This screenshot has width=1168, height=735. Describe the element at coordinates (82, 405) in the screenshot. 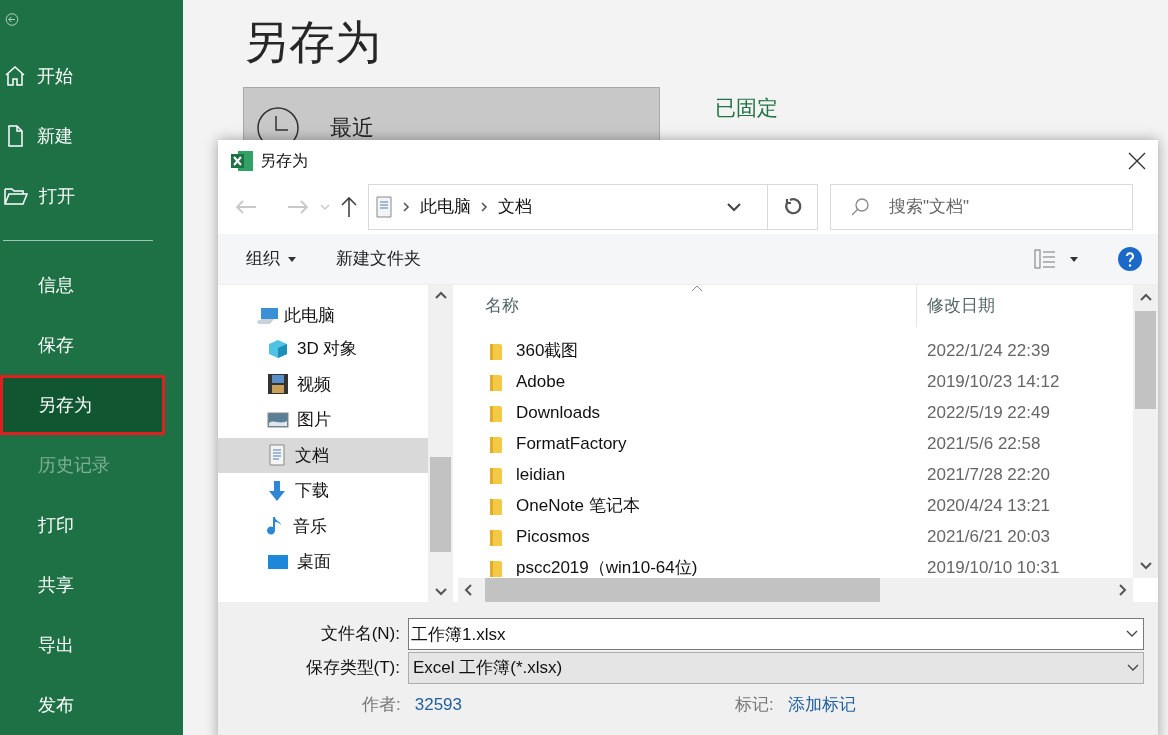

I see `sidebar-item: 另存为` at that location.